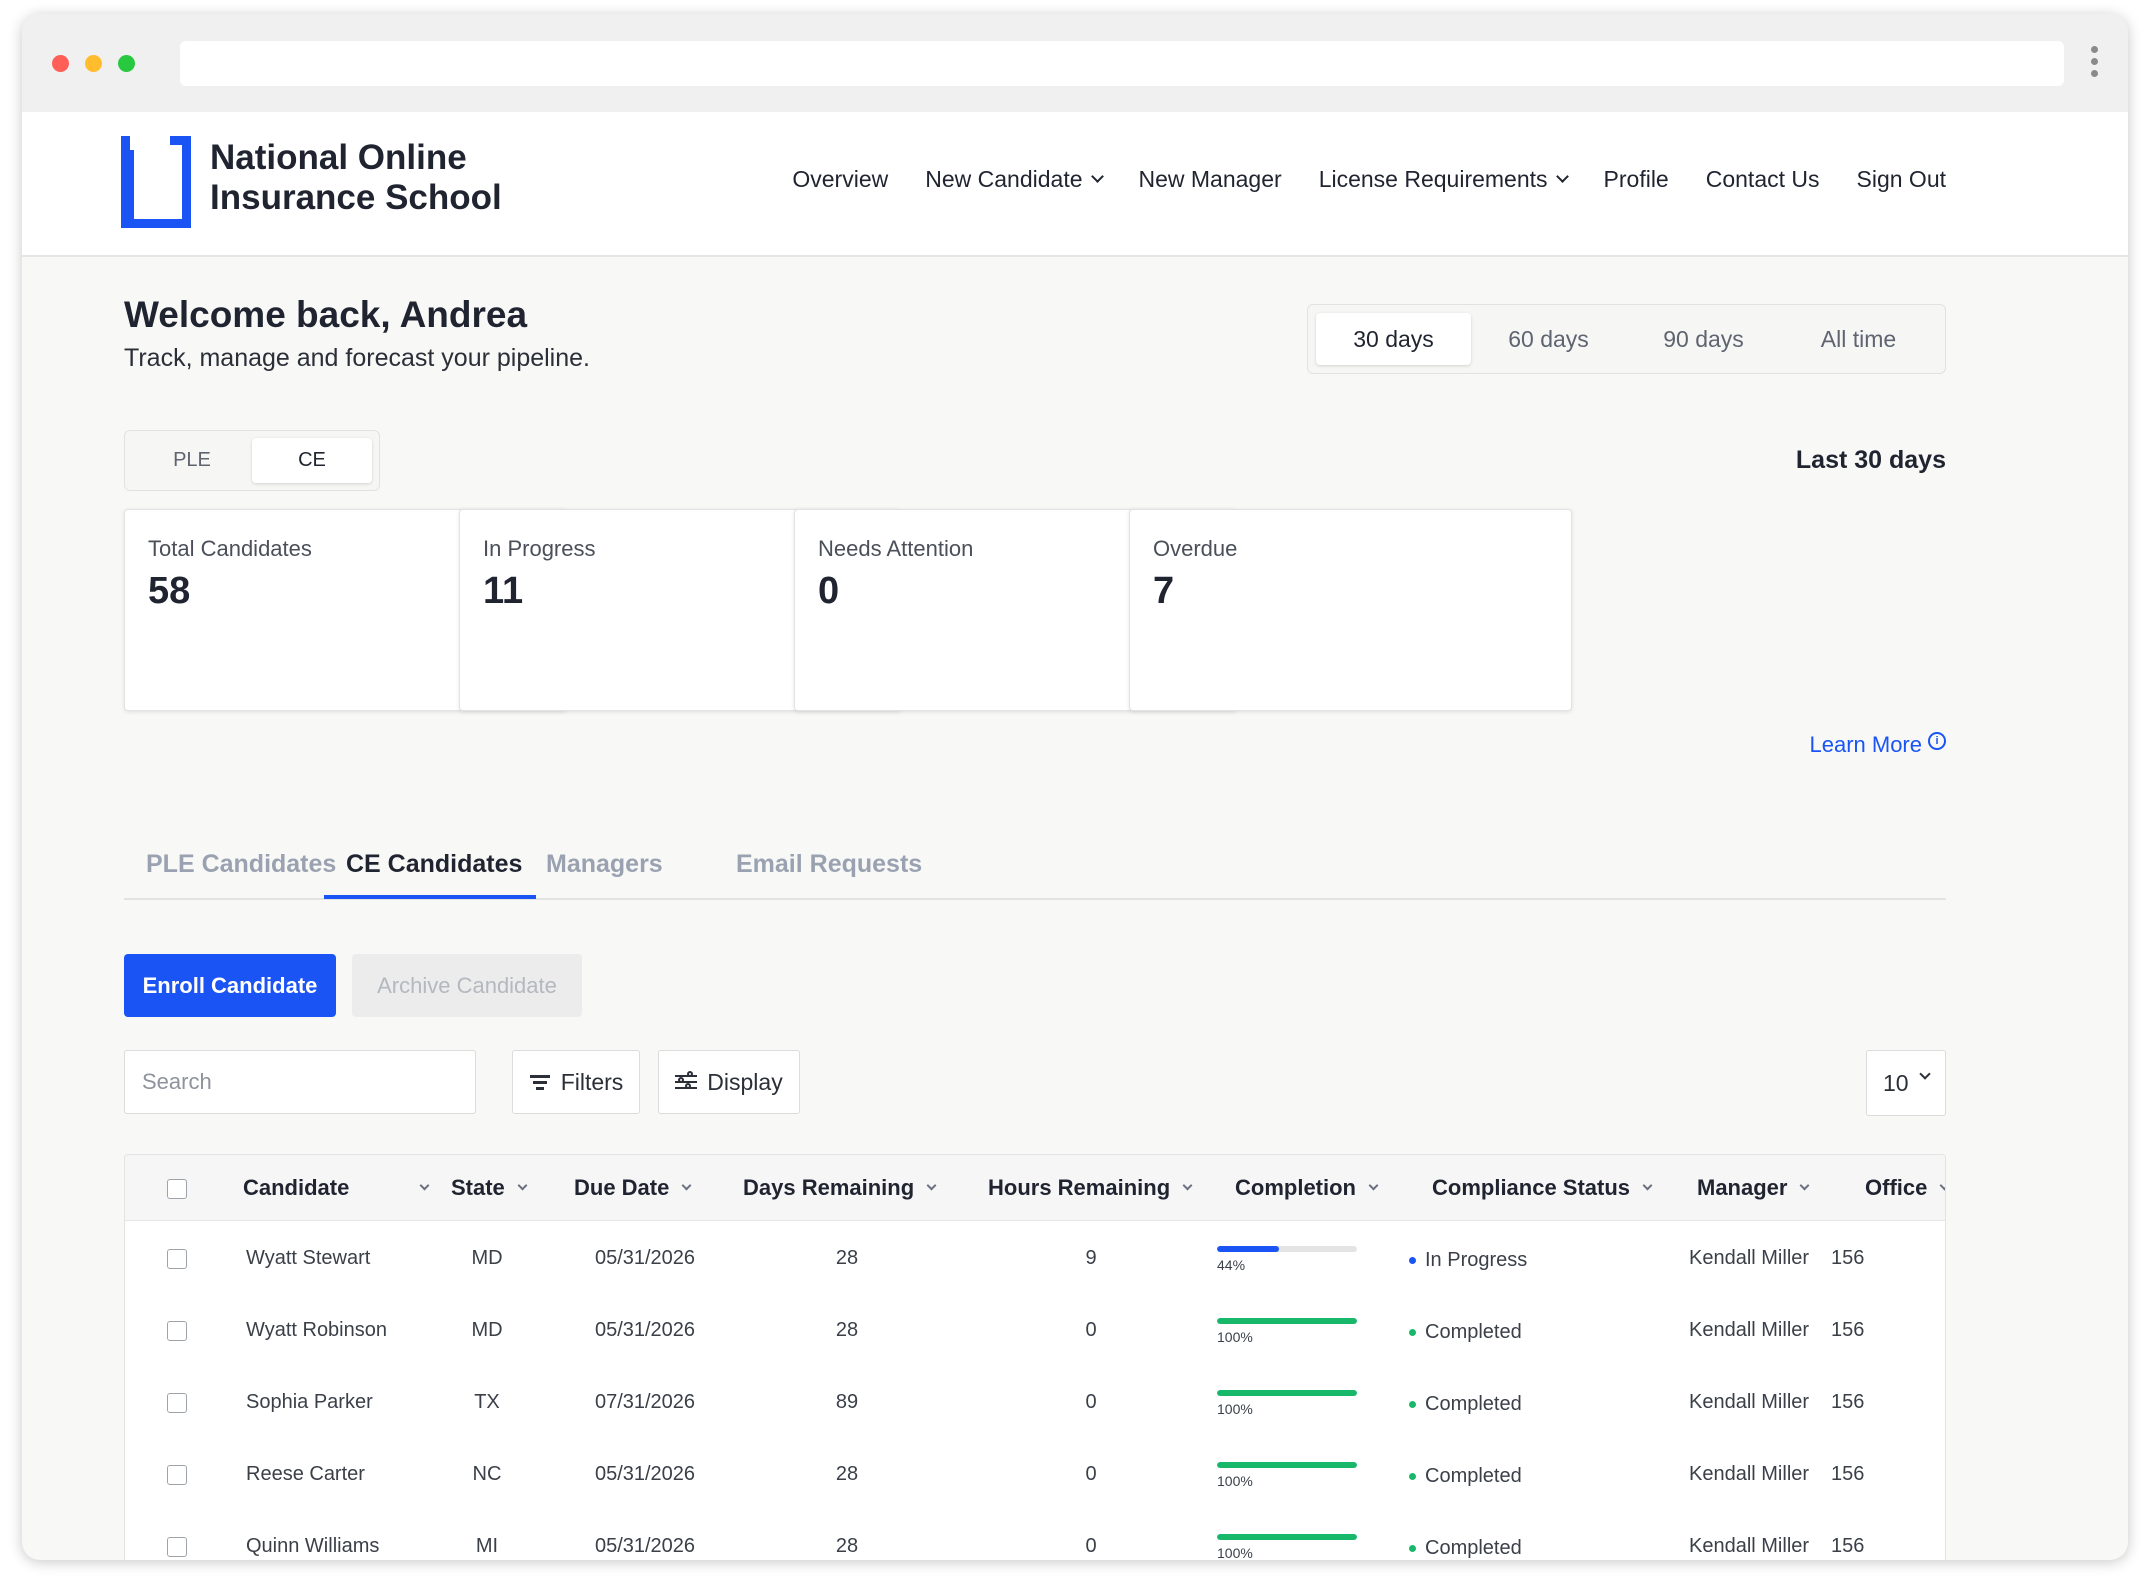  I want to click on column-header-label: Due Date, so click(622, 1187).